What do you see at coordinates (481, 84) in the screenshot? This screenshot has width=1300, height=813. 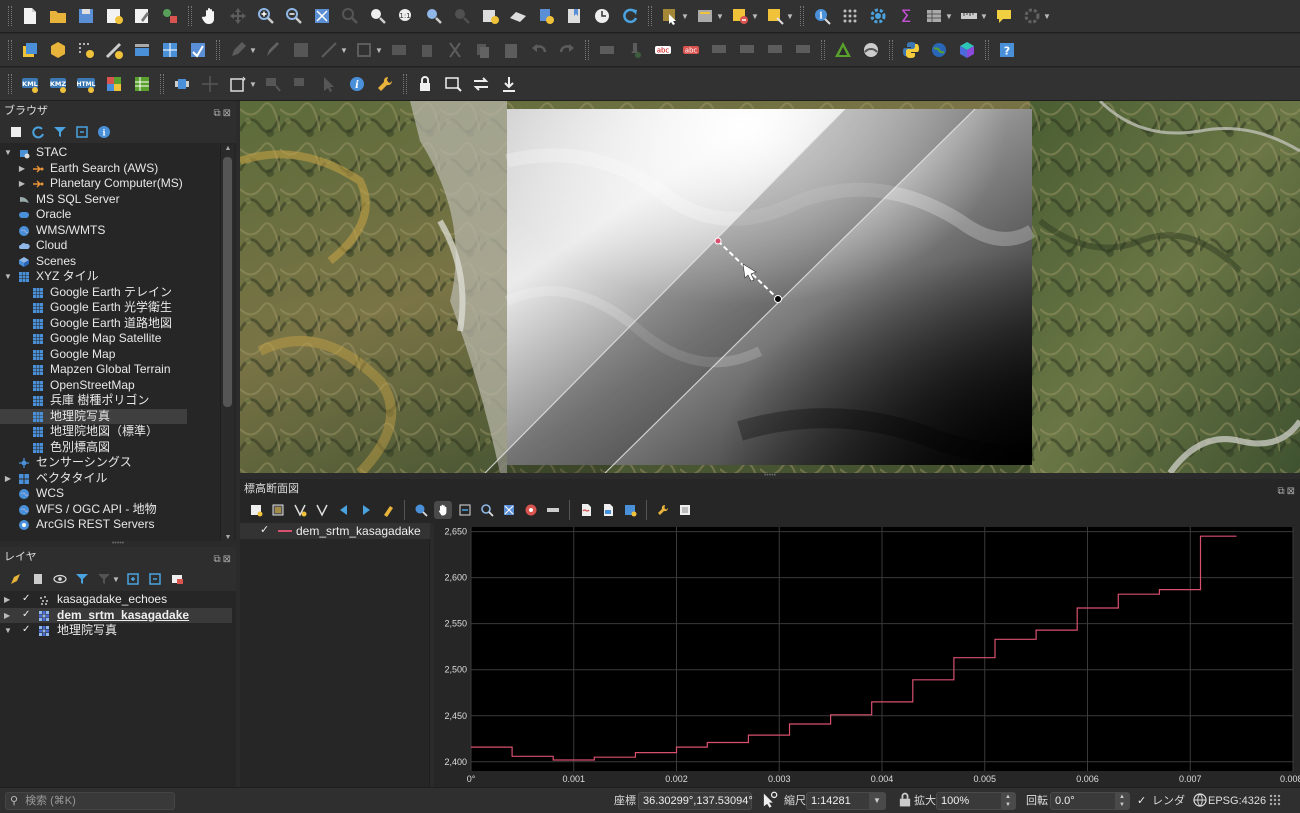 I see `swap-arrows-icon` at bounding box center [481, 84].